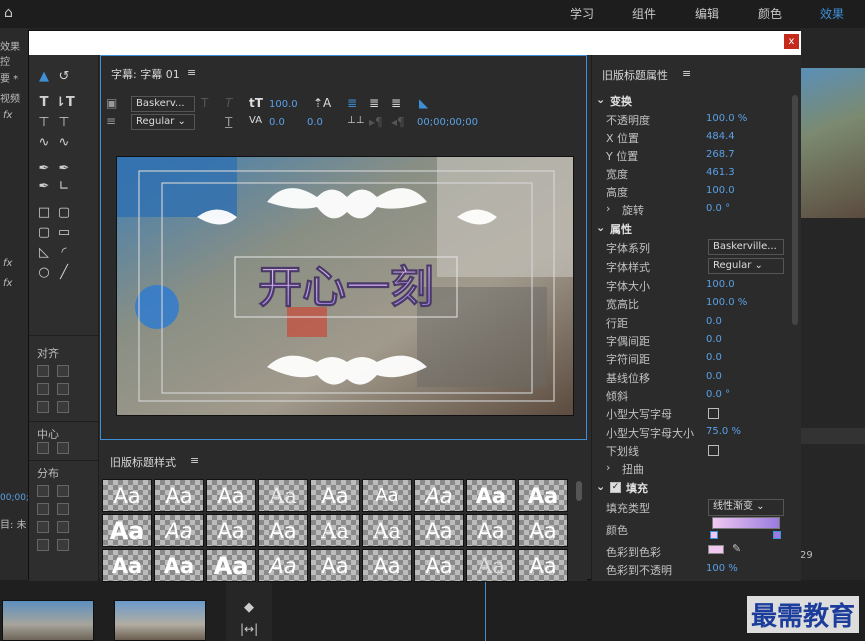 The height and width of the screenshot is (641, 865). I want to click on align-top-button, so click(63, 371).